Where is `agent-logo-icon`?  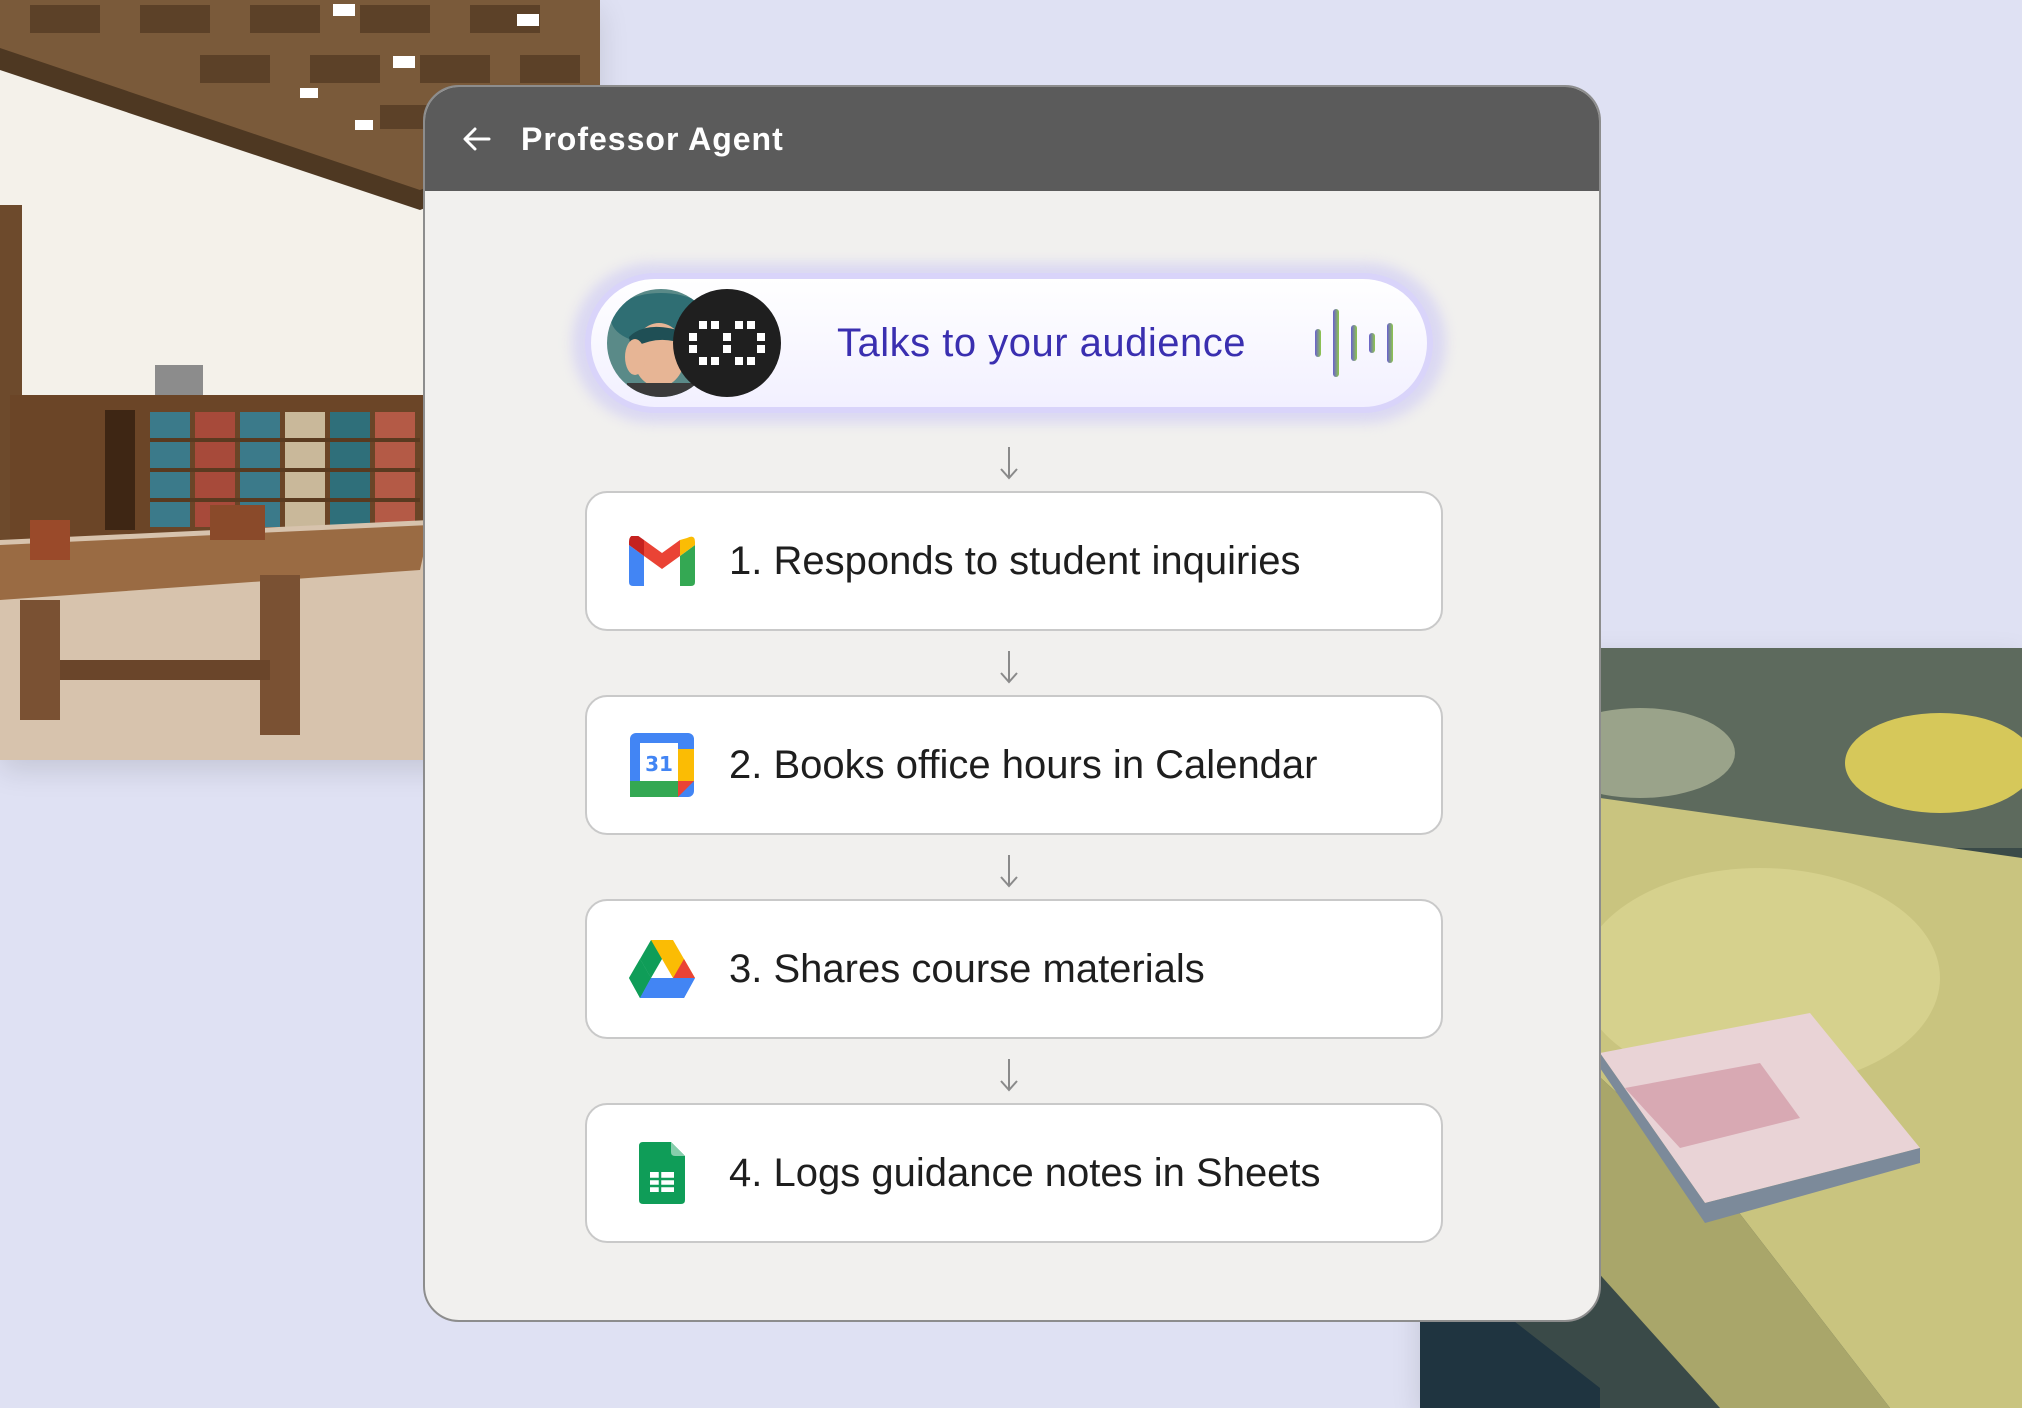 agent-logo-icon is located at coordinates (727, 343).